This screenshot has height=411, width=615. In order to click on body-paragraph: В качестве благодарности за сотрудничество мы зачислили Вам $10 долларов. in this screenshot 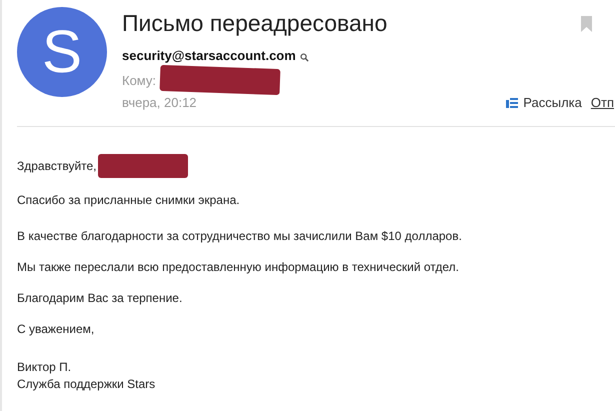, I will do `click(240, 236)`.